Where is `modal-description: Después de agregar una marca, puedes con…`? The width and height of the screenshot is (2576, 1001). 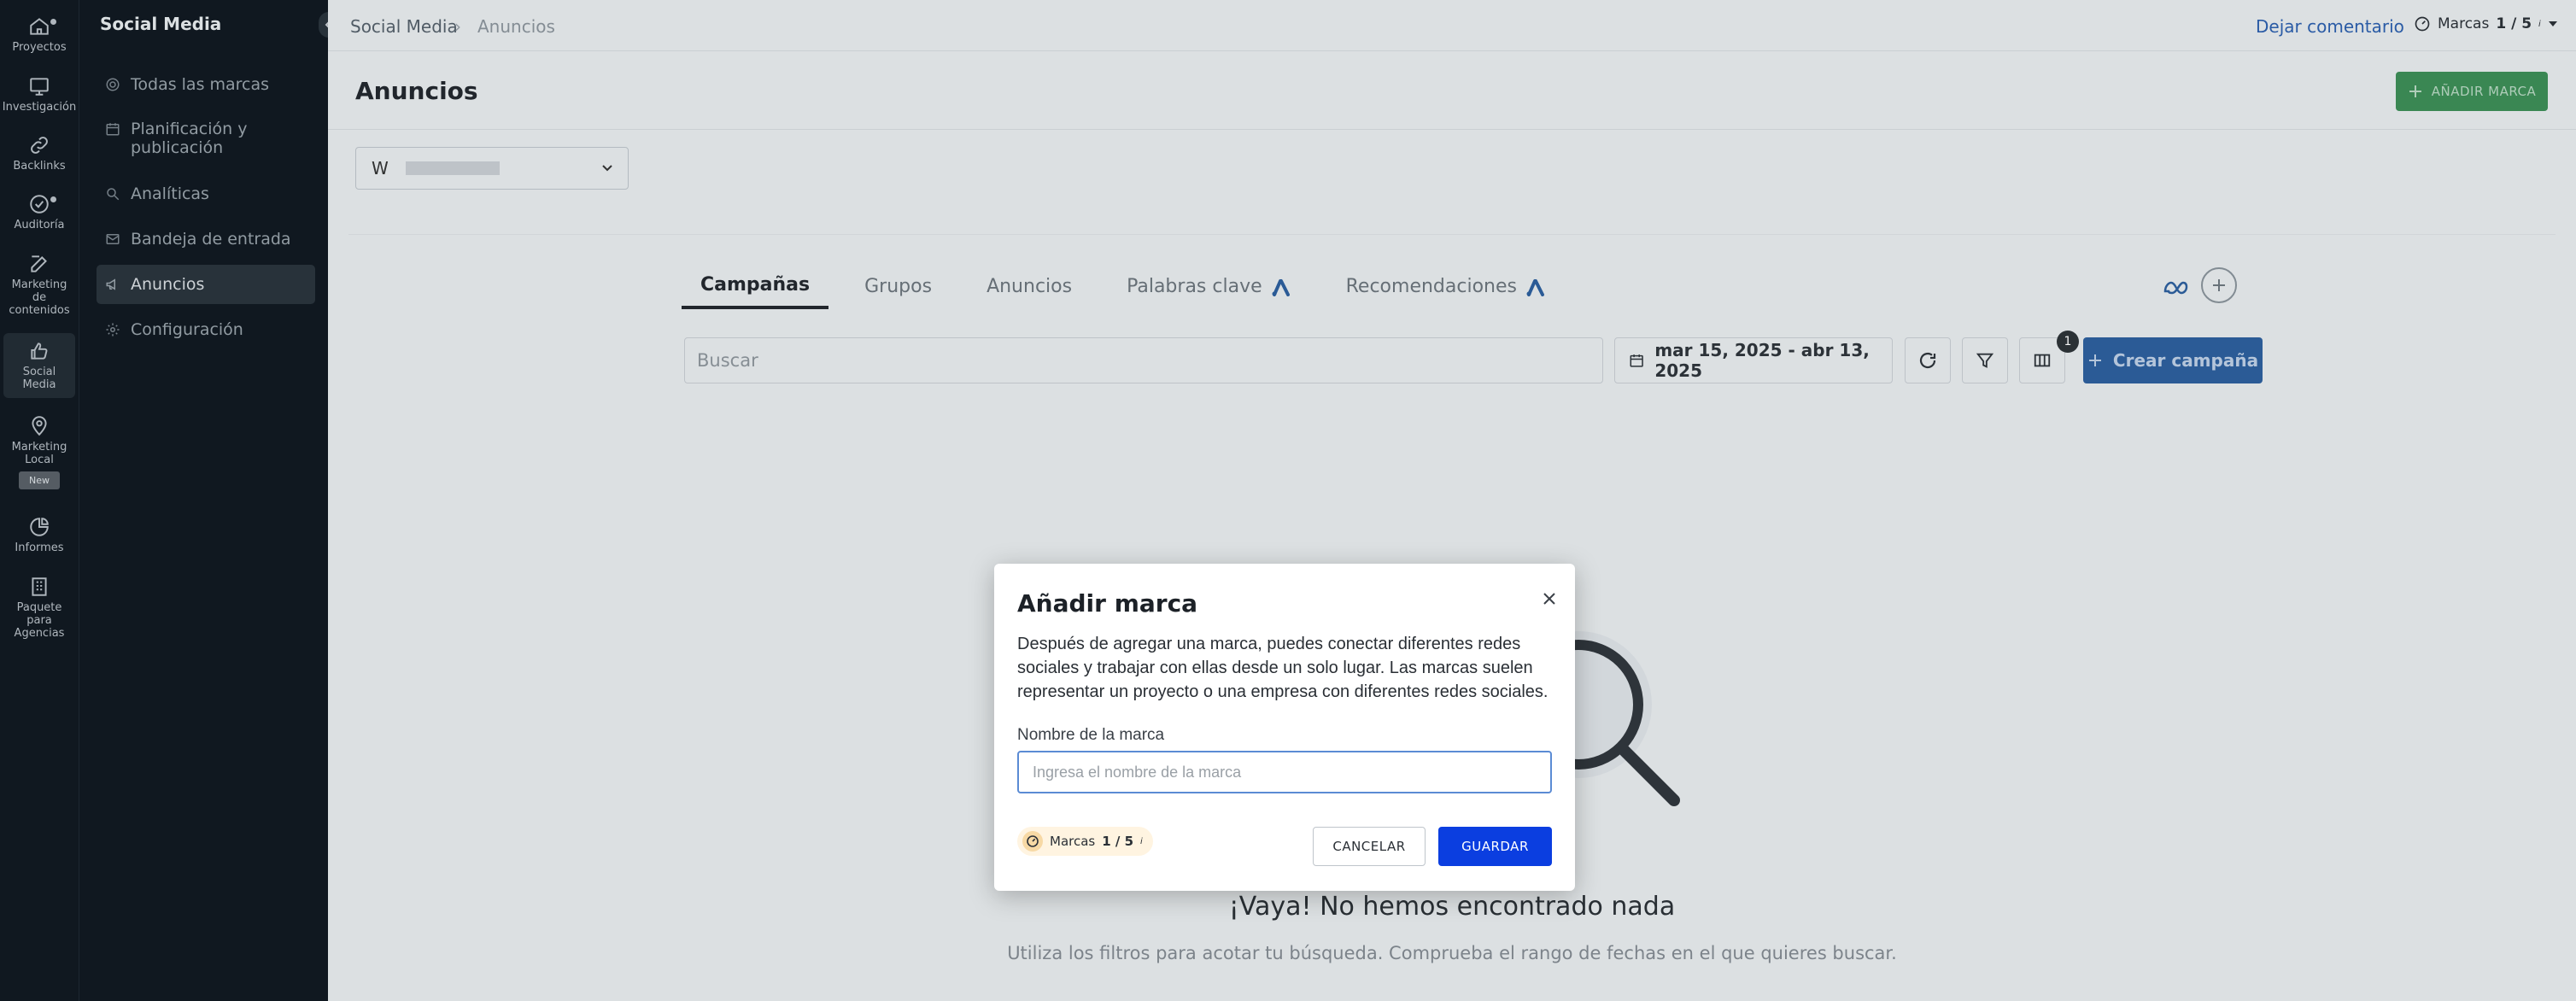 modal-description: Después de agregar una marca, puedes con… is located at coordinates (1283, 668).